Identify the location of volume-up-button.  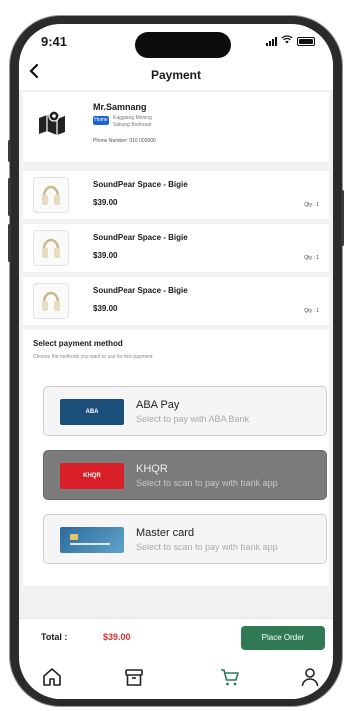
(9, 197).